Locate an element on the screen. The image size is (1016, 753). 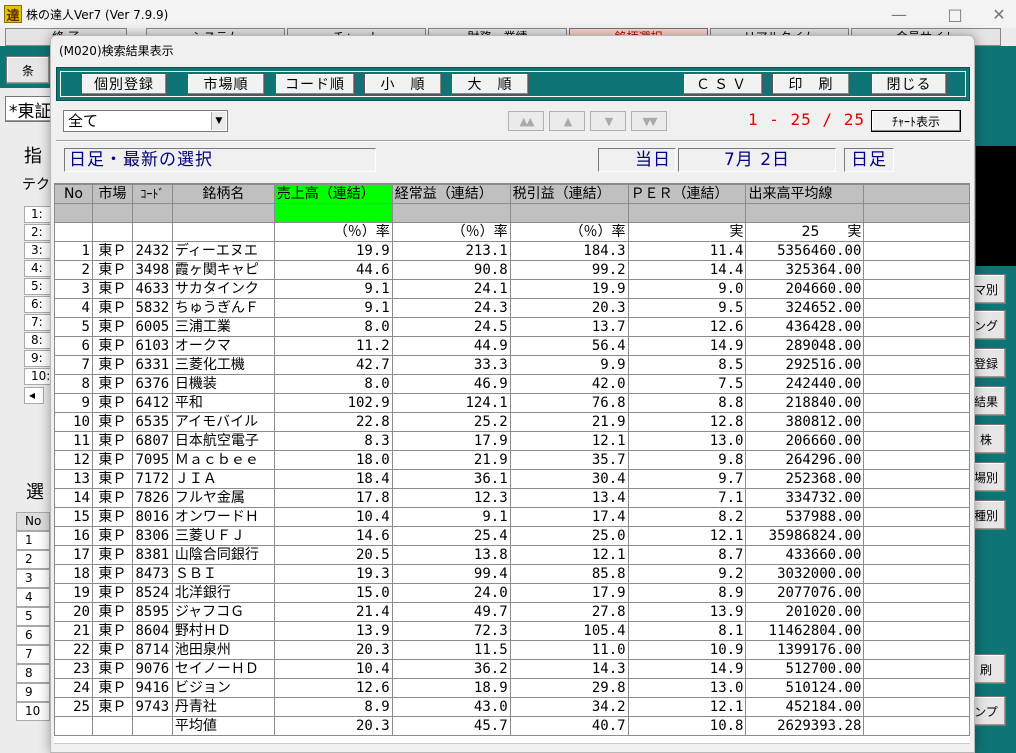
next-page-icon: ▼ is located at coordinates (608, 121).